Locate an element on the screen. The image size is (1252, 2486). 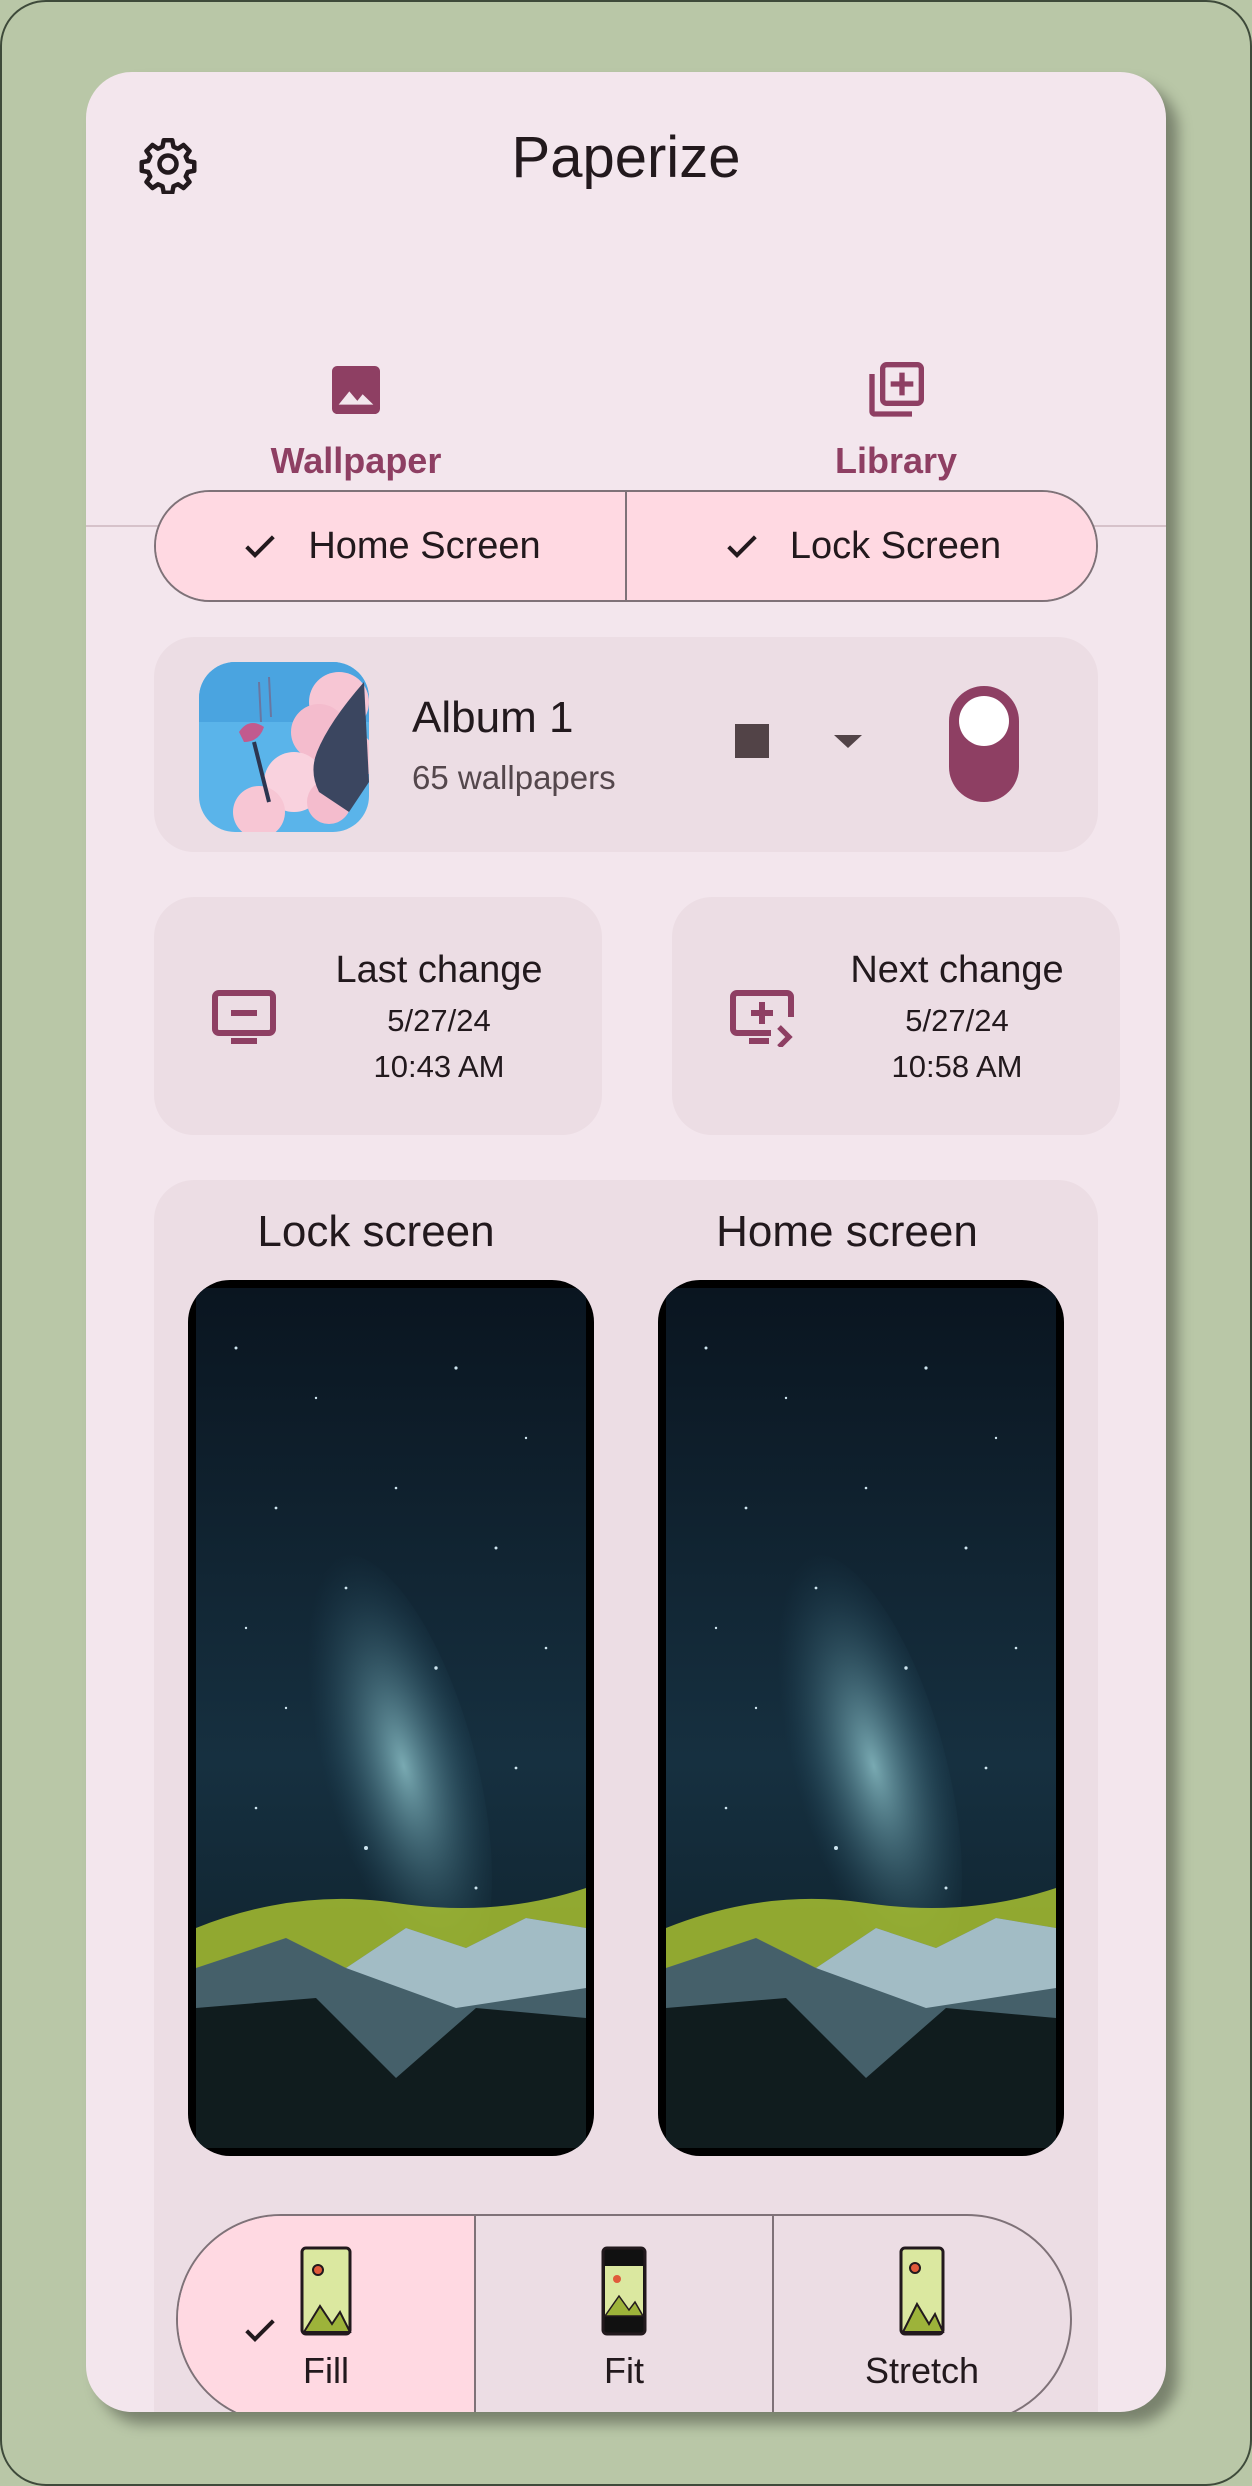
album-enabled-switch is located at coordinates (984, 744).